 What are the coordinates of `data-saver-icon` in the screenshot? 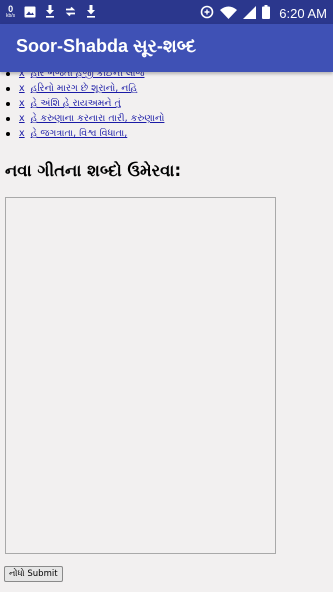 It's located at (207, 13).